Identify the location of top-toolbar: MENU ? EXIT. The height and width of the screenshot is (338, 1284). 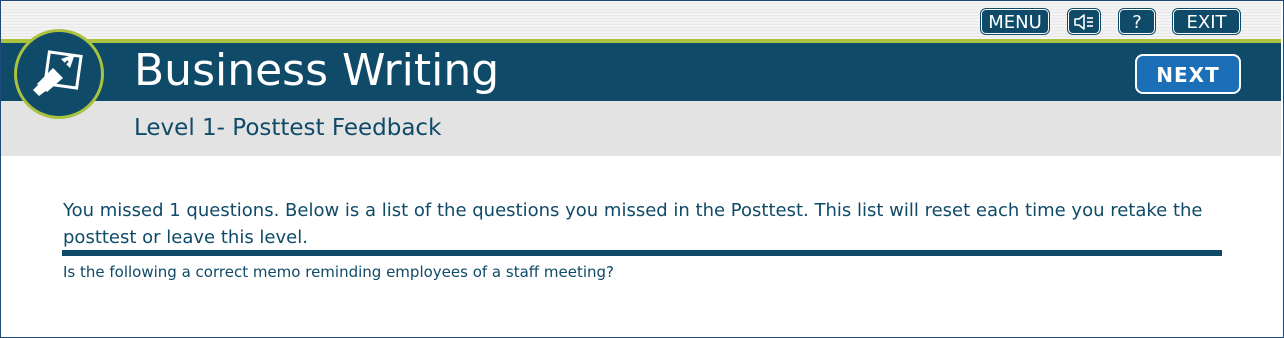
(641, 20).